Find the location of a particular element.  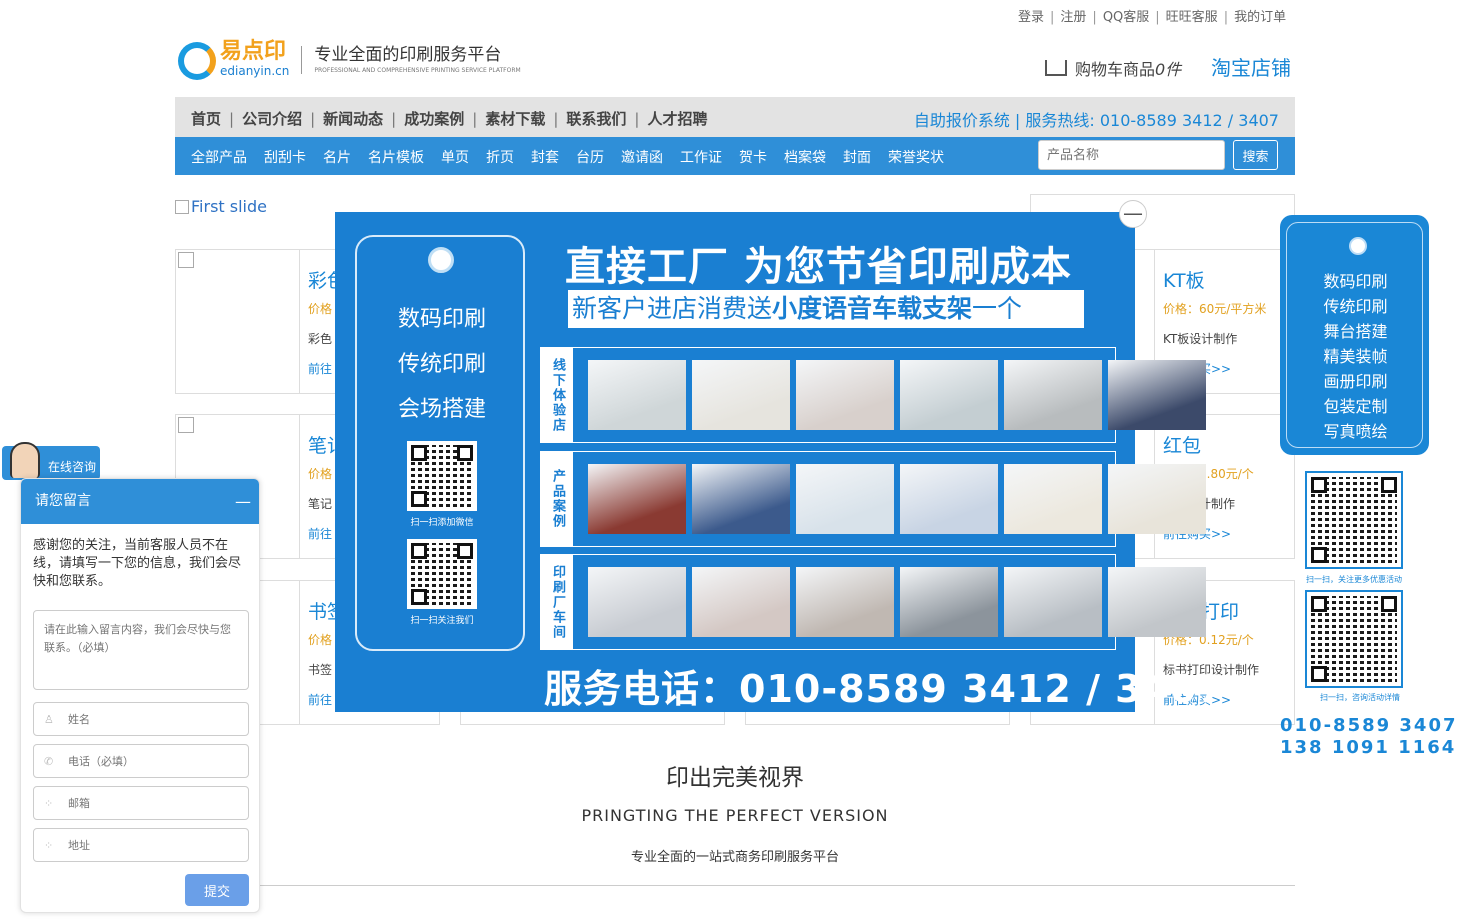

chat-header: 请您留言 — is located at coordinates (140, 501).